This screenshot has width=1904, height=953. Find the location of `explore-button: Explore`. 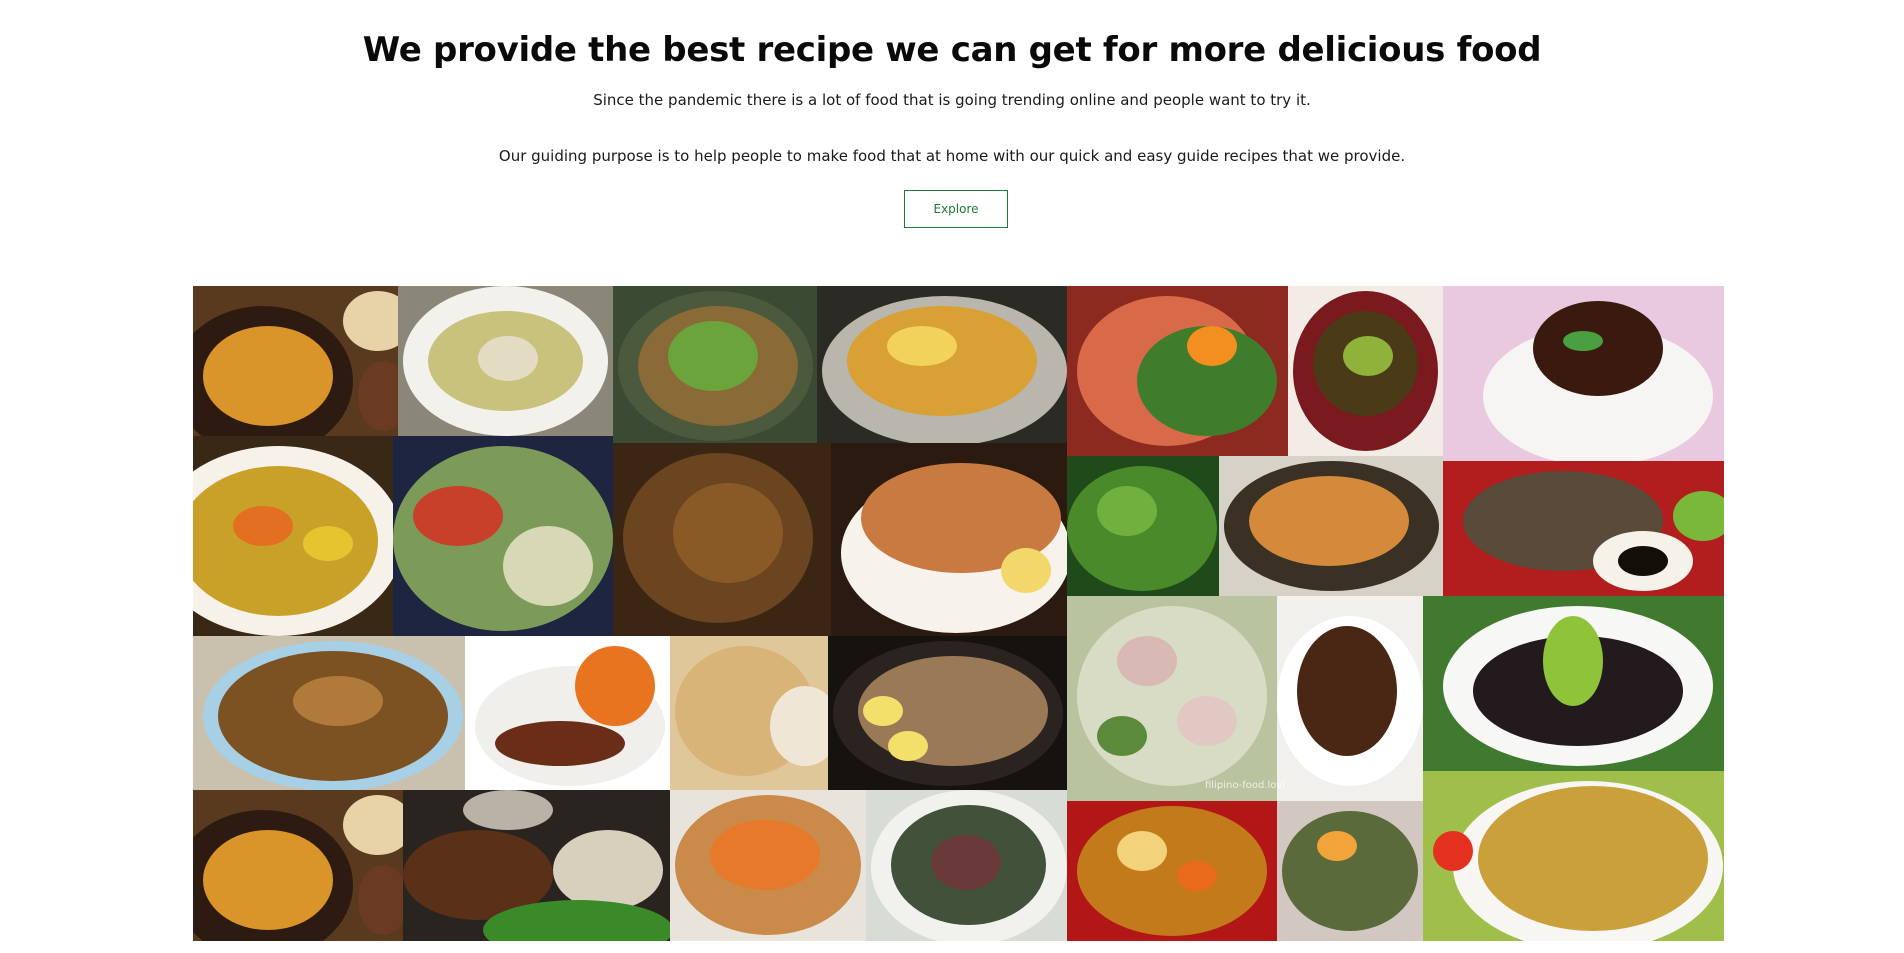

explore-button: Explore is located at coordinates (956, 209).